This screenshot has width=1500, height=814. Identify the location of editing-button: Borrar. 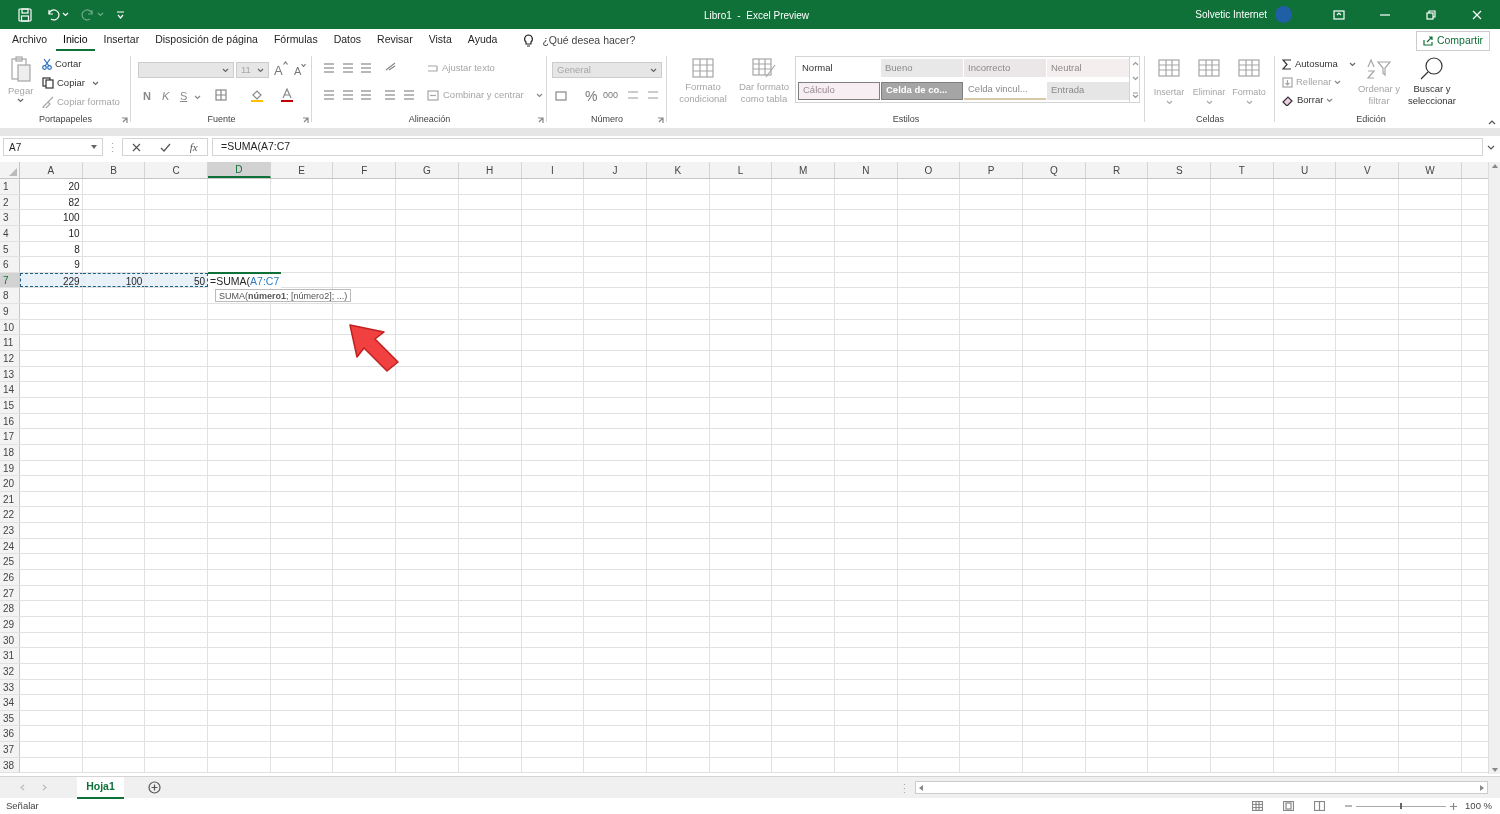
(1308, 100).